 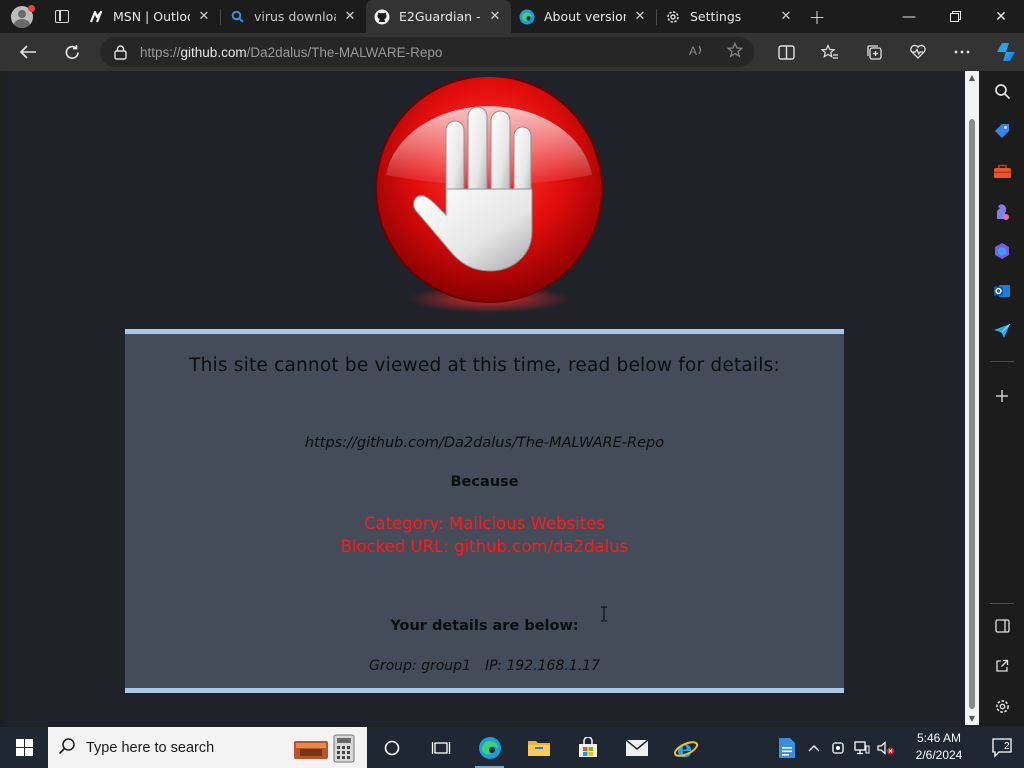 I want to click on show-hidden-icons-chevron-icon, so click(x=814, y=747).